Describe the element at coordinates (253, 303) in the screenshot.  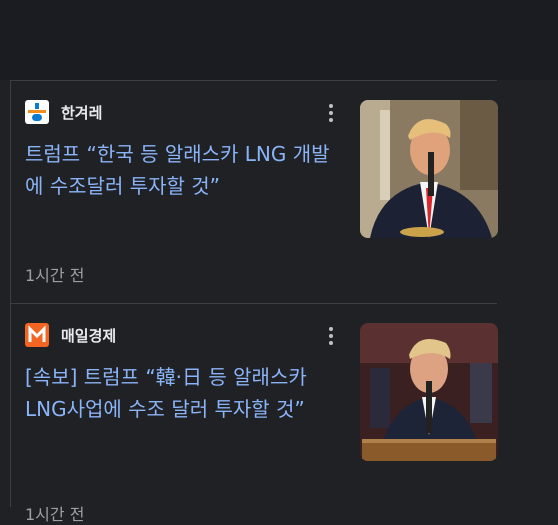
I see `card-divider` at that location.